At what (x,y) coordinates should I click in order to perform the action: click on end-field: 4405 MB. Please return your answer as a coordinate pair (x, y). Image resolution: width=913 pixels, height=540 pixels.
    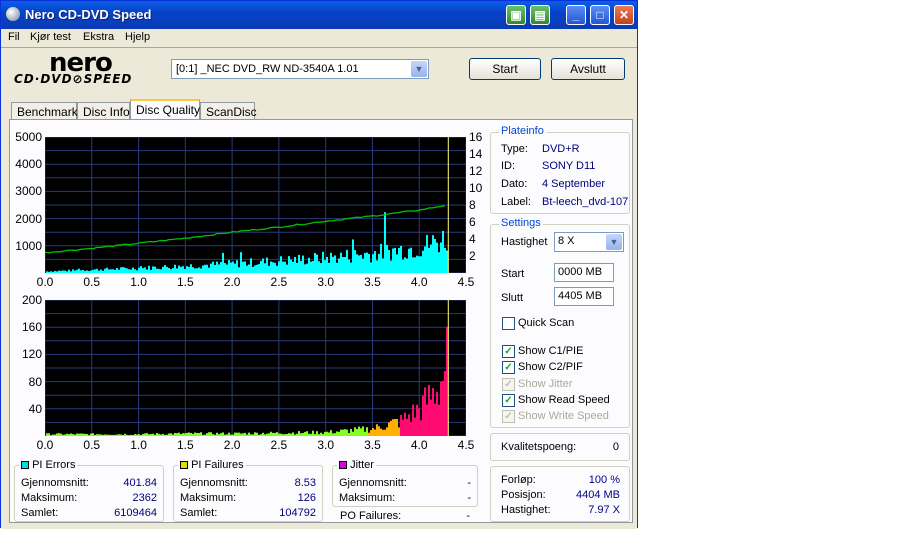
    Looking at the image, I should click on (584, 296).